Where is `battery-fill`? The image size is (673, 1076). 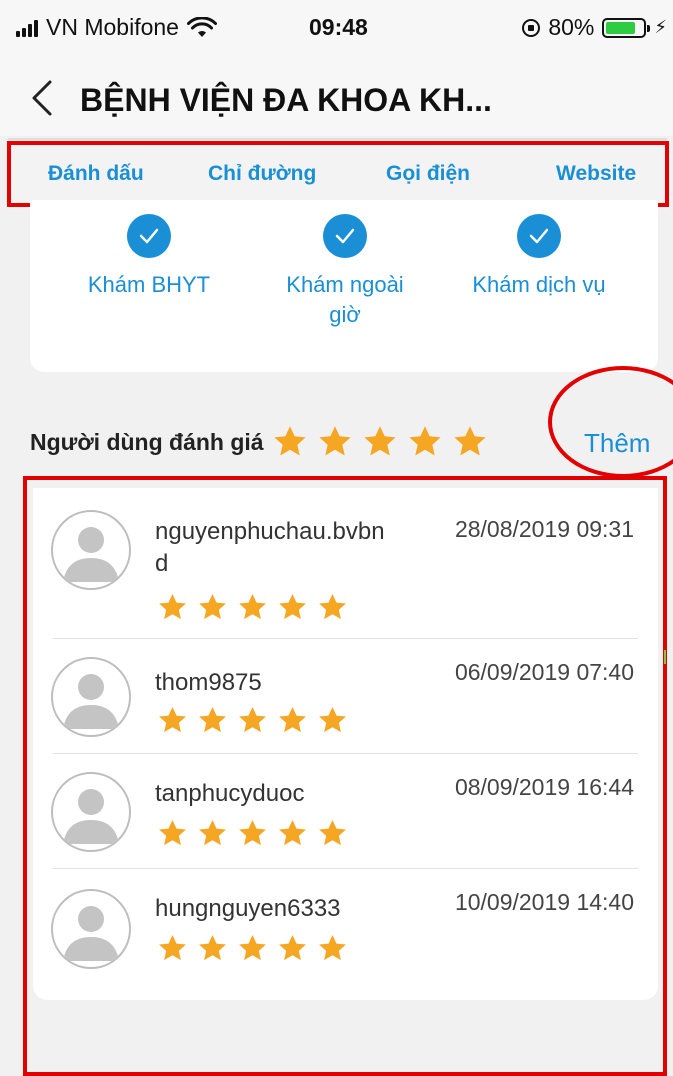 battery-fill is located at coordinates (621, 27).